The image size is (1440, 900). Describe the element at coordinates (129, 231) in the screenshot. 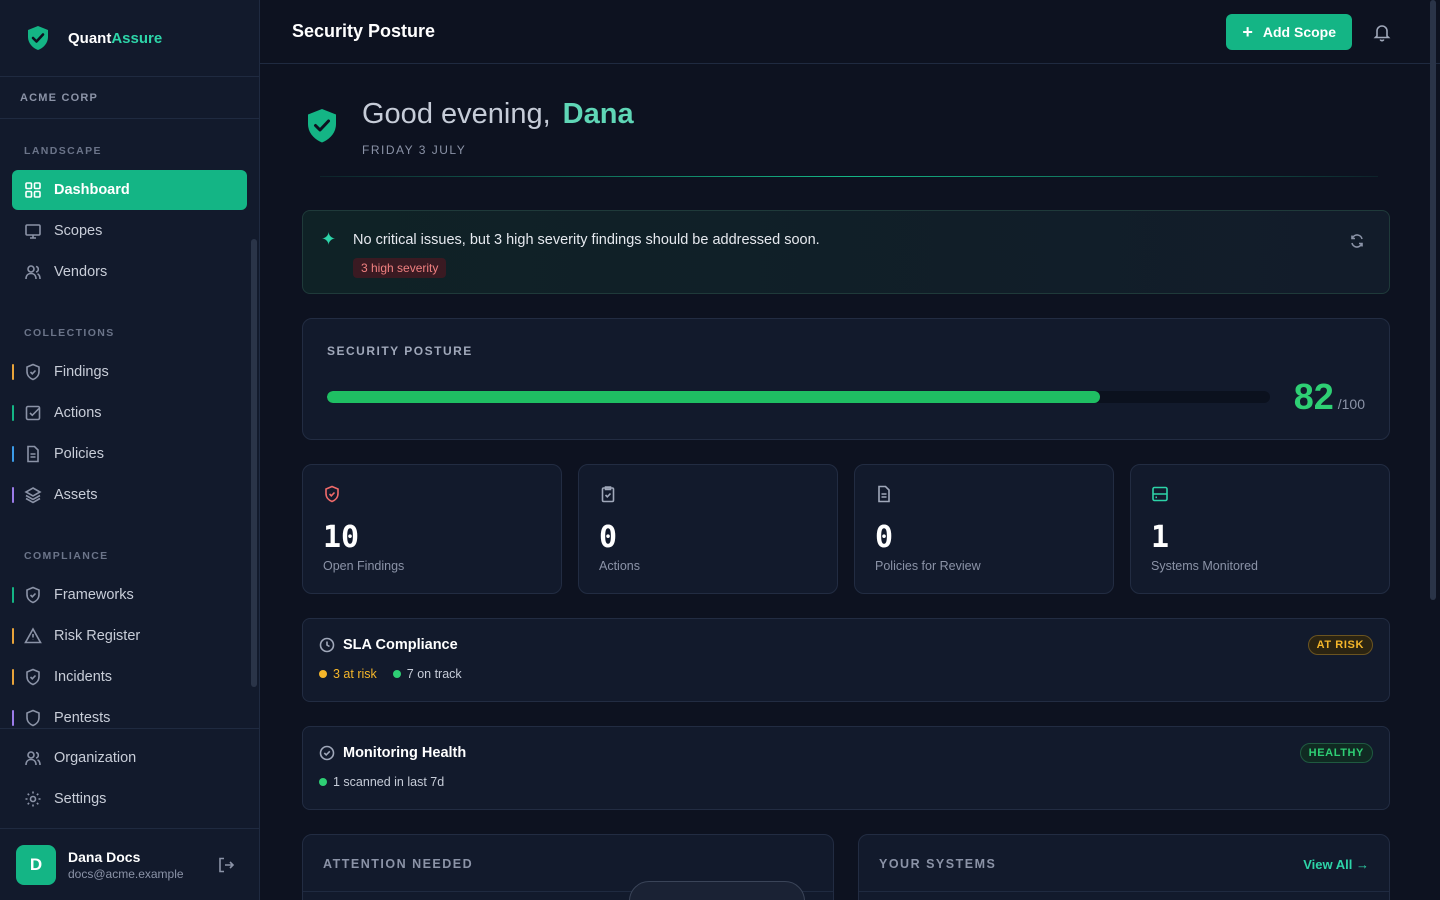

I see `sidebar-item-scopes: Scopes` at that location.